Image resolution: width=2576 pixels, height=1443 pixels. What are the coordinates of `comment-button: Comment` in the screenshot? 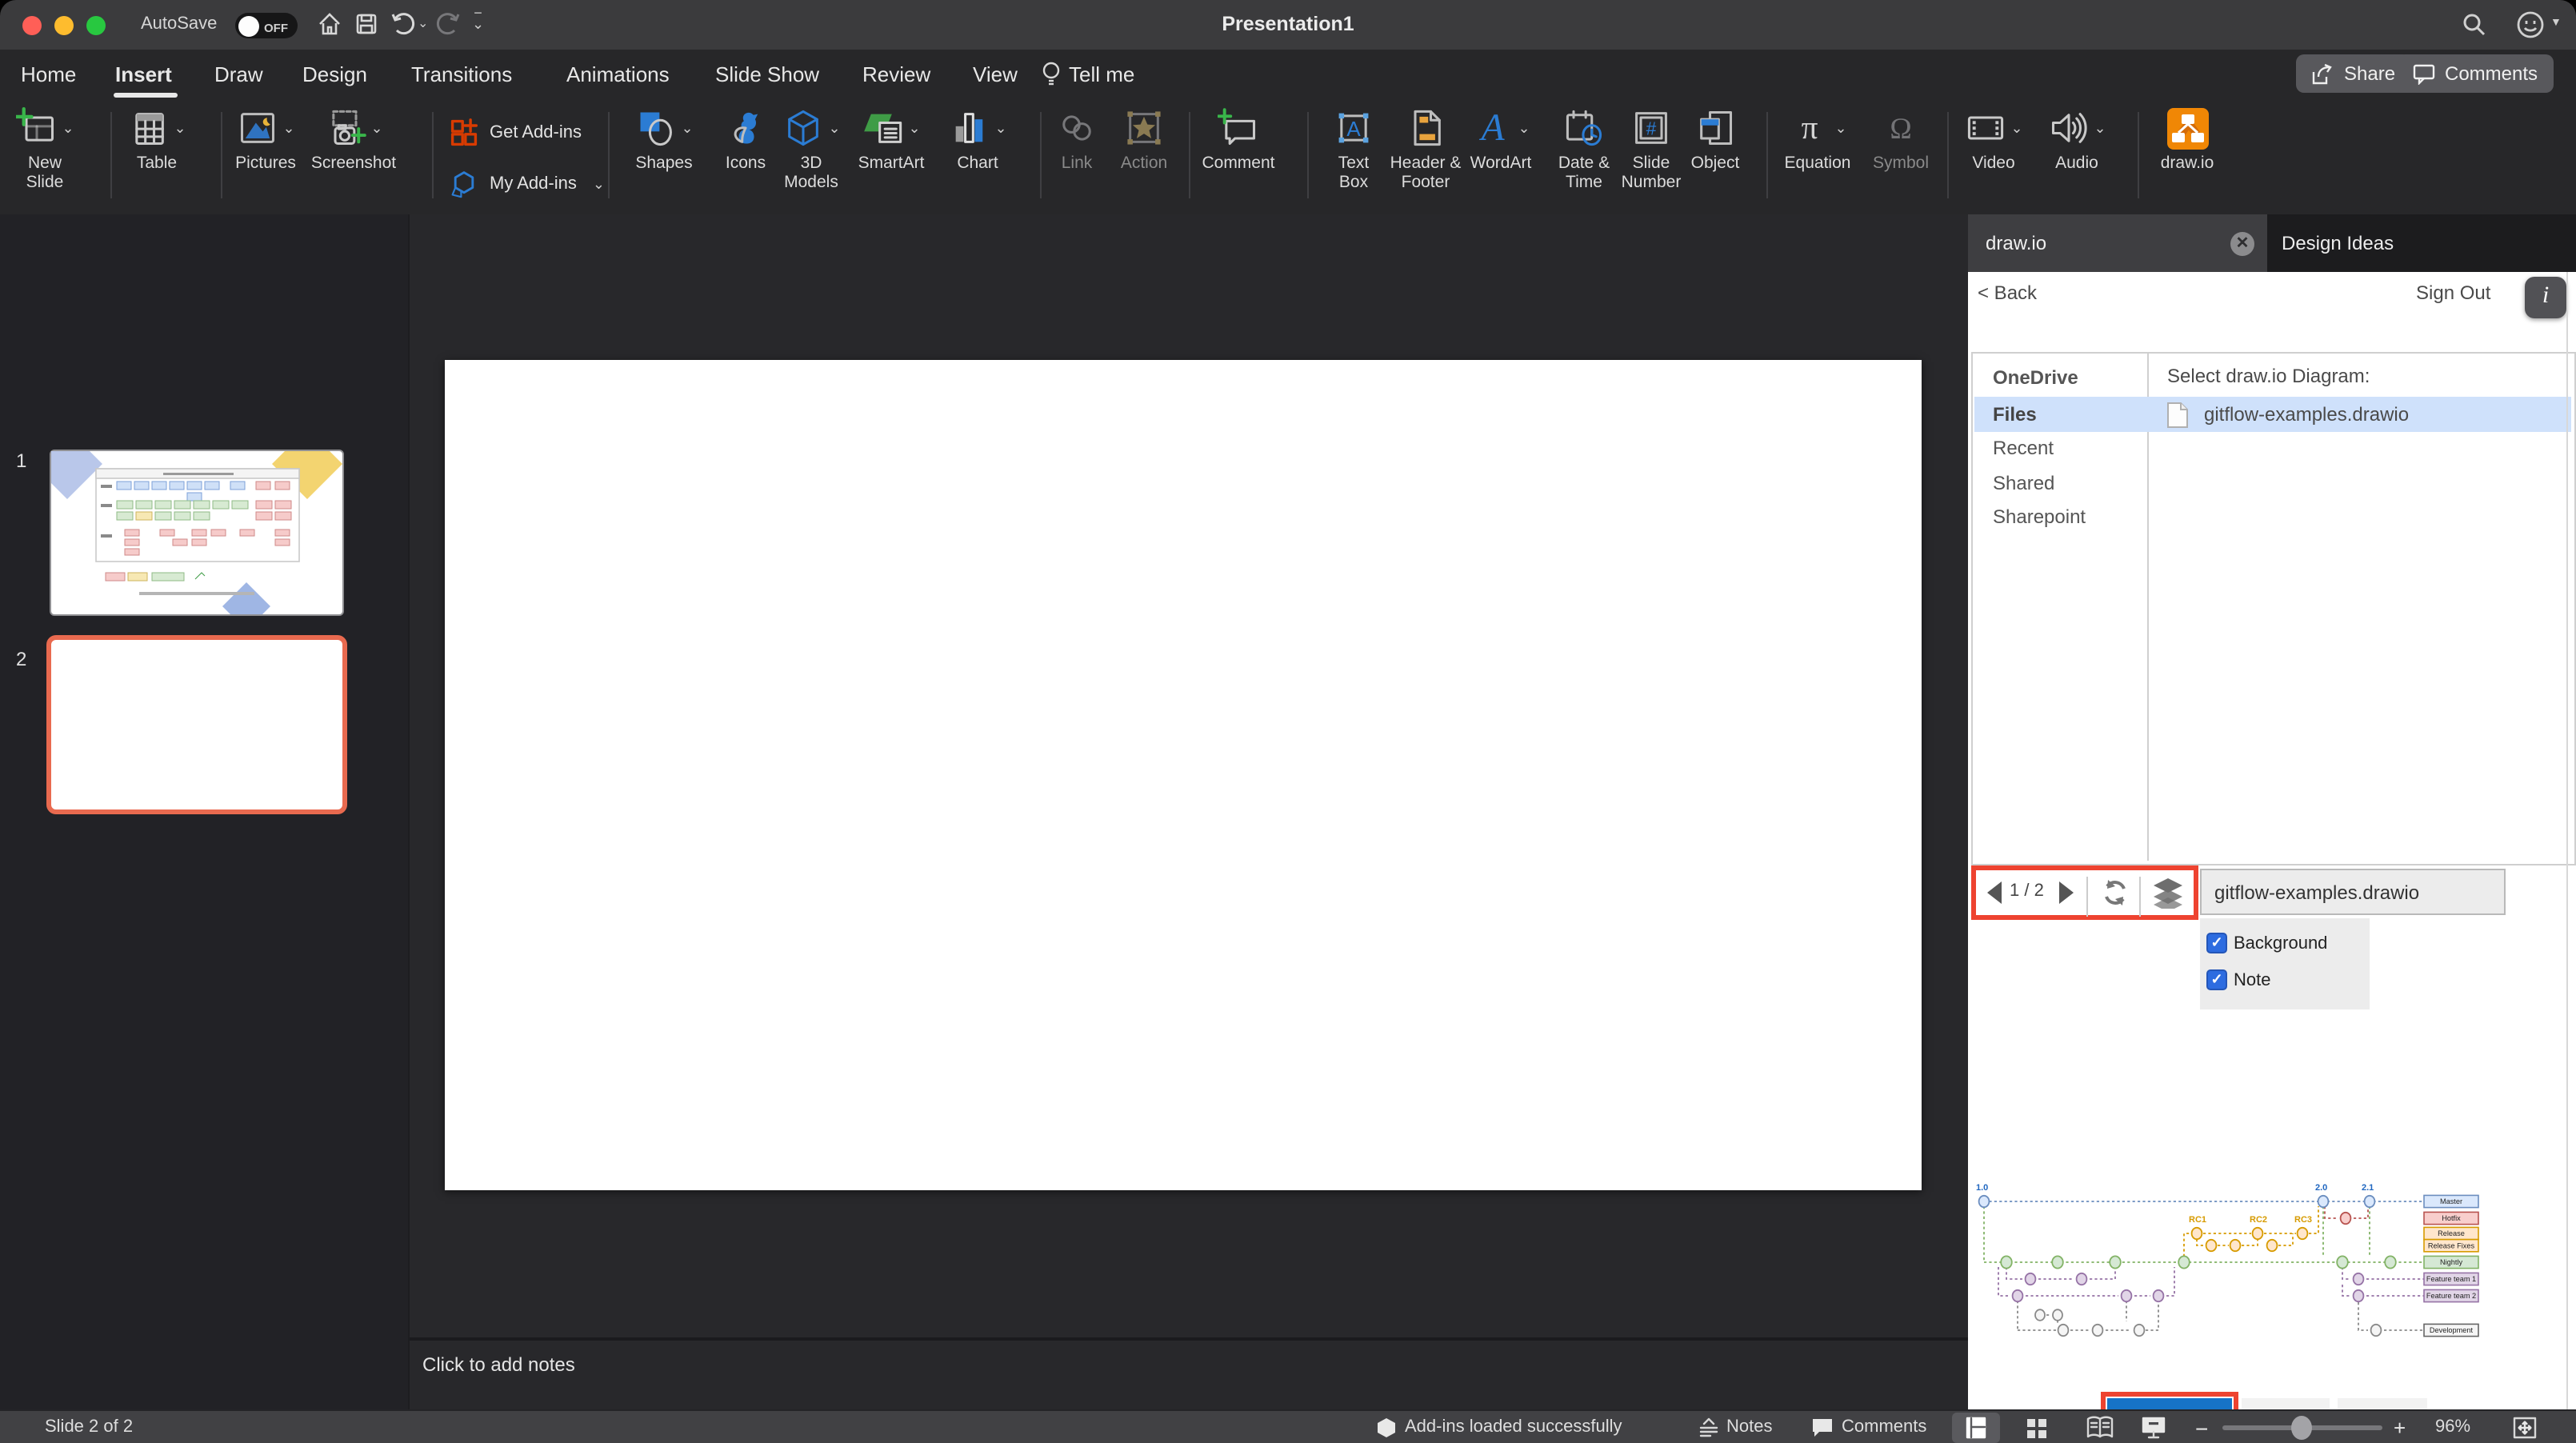 It's located at (1238, 140).